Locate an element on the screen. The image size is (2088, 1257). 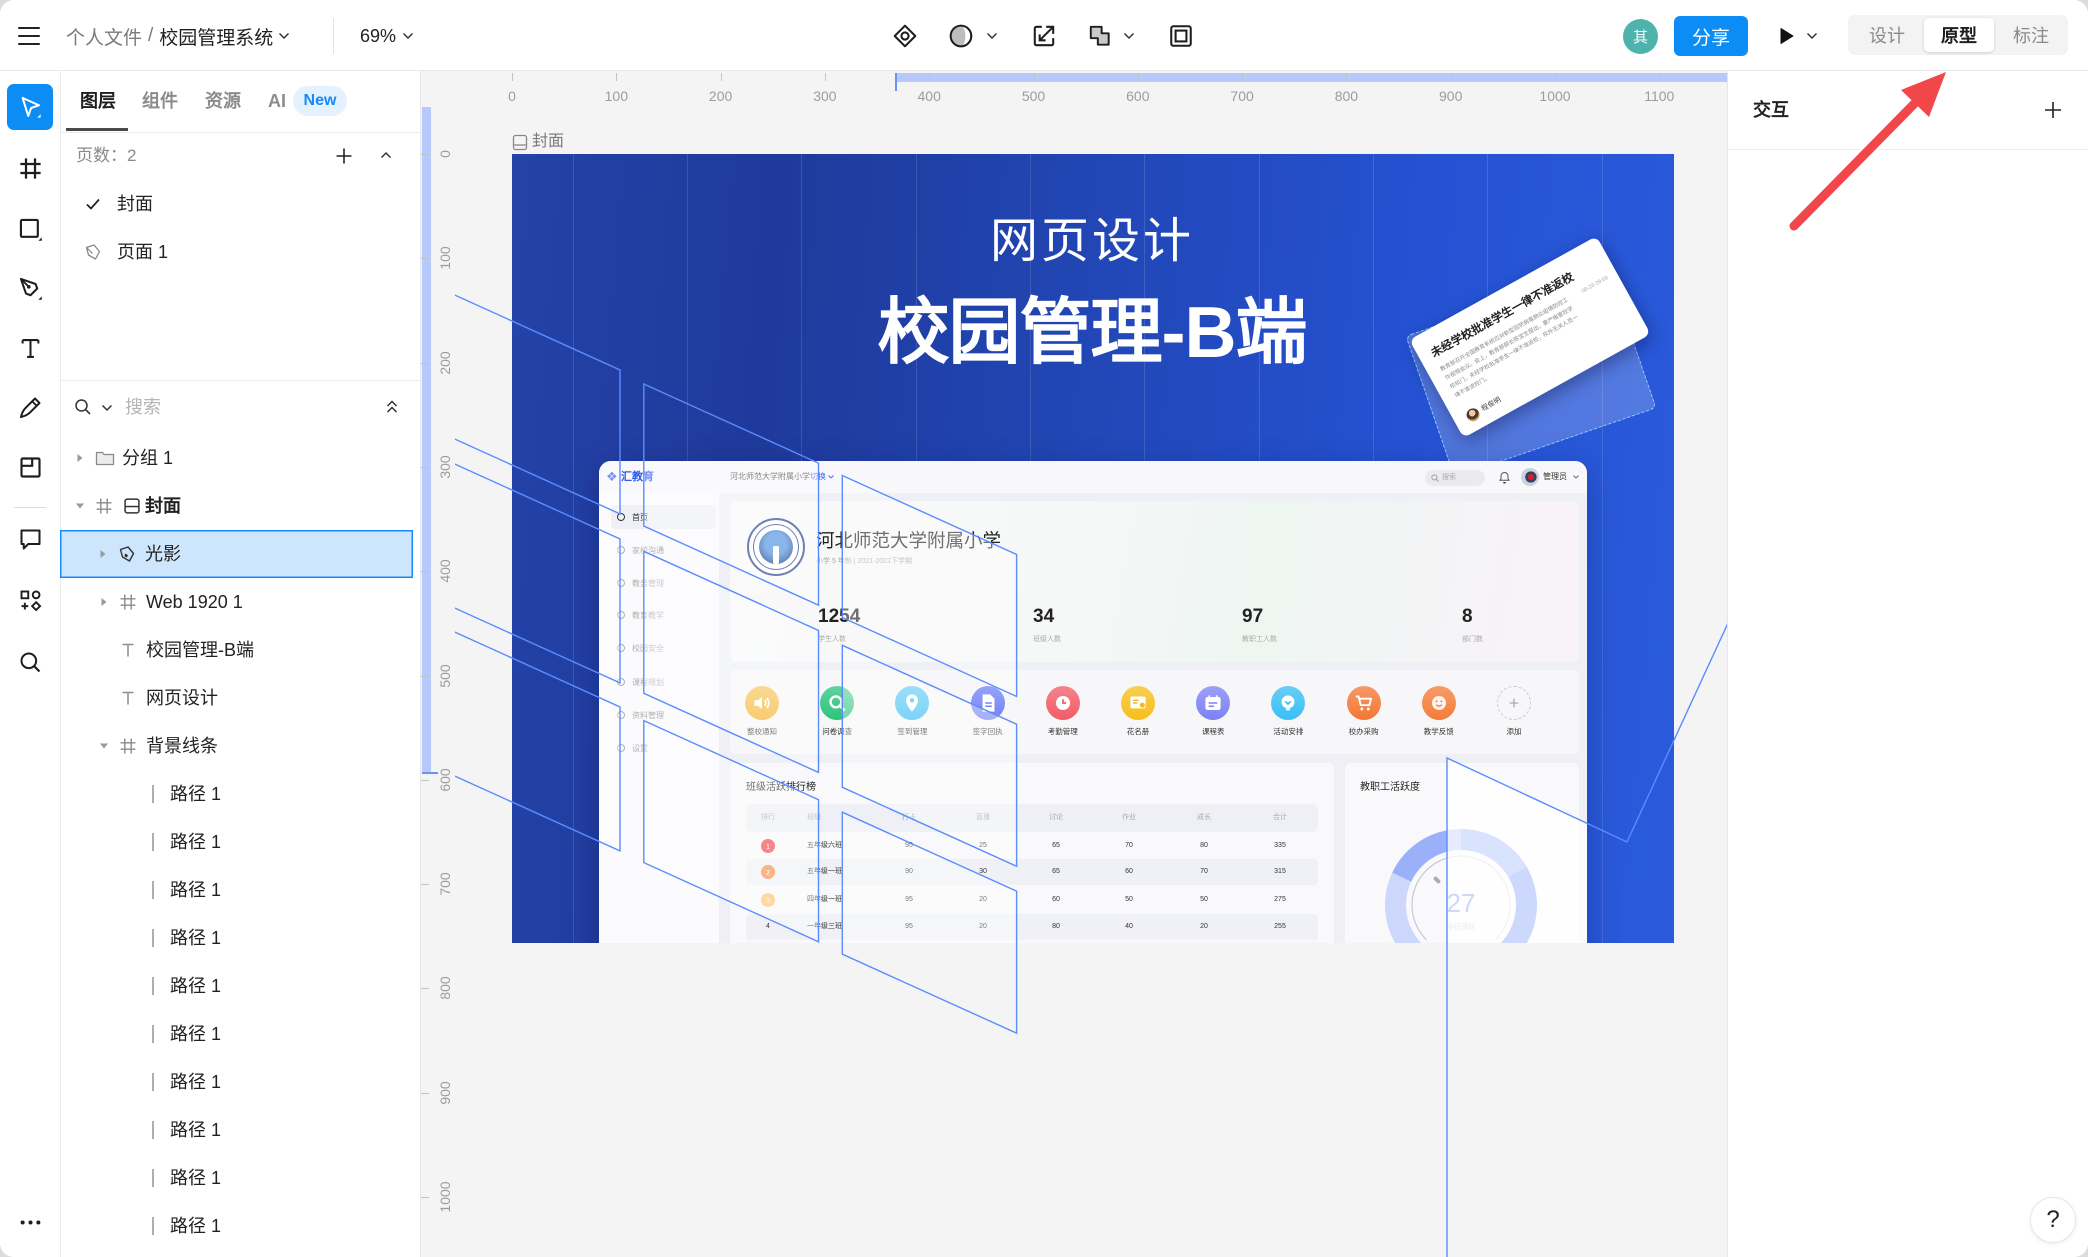
add-interaction-icon is located at coordinates (2053, 110).